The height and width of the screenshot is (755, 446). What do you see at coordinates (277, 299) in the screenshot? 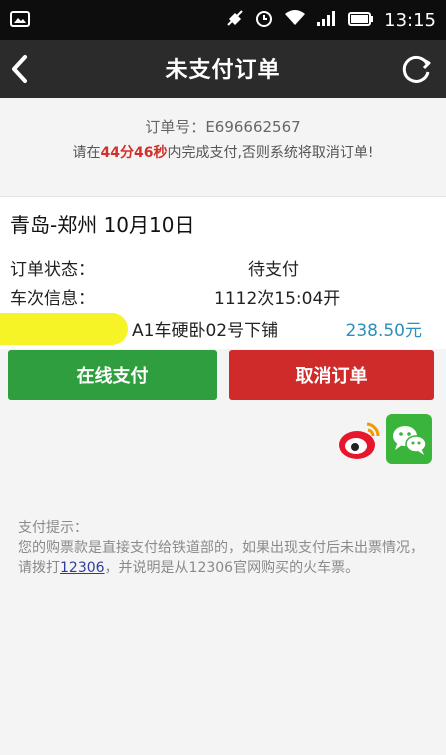
I see `train-value: 1112次15:04开` at bounding box center [277, 299].